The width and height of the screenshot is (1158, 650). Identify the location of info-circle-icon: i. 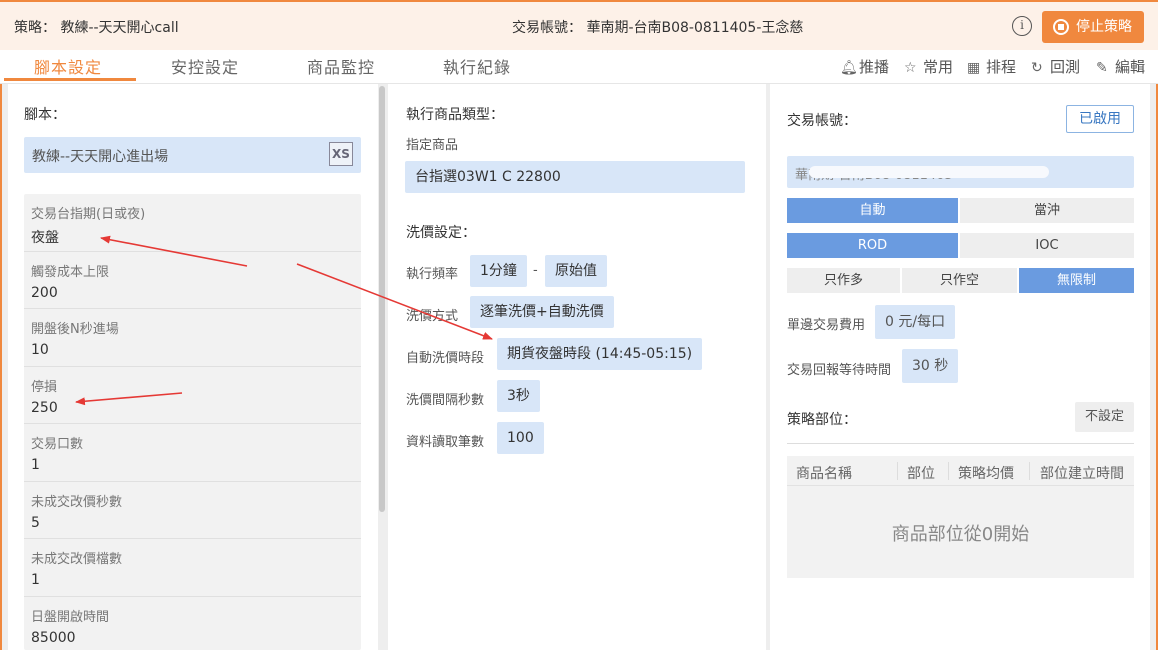
(1022, 26).